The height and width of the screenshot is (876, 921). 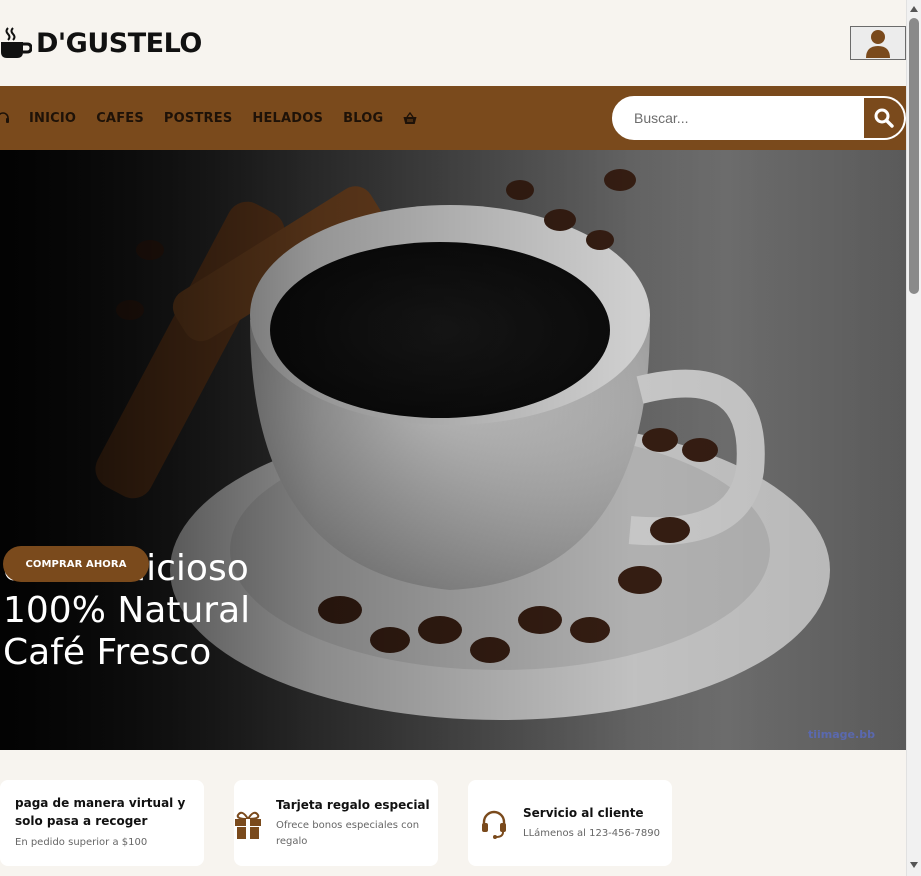 I want to click on brand-logo: D'GUSTELO, so click(x=101, y=43).